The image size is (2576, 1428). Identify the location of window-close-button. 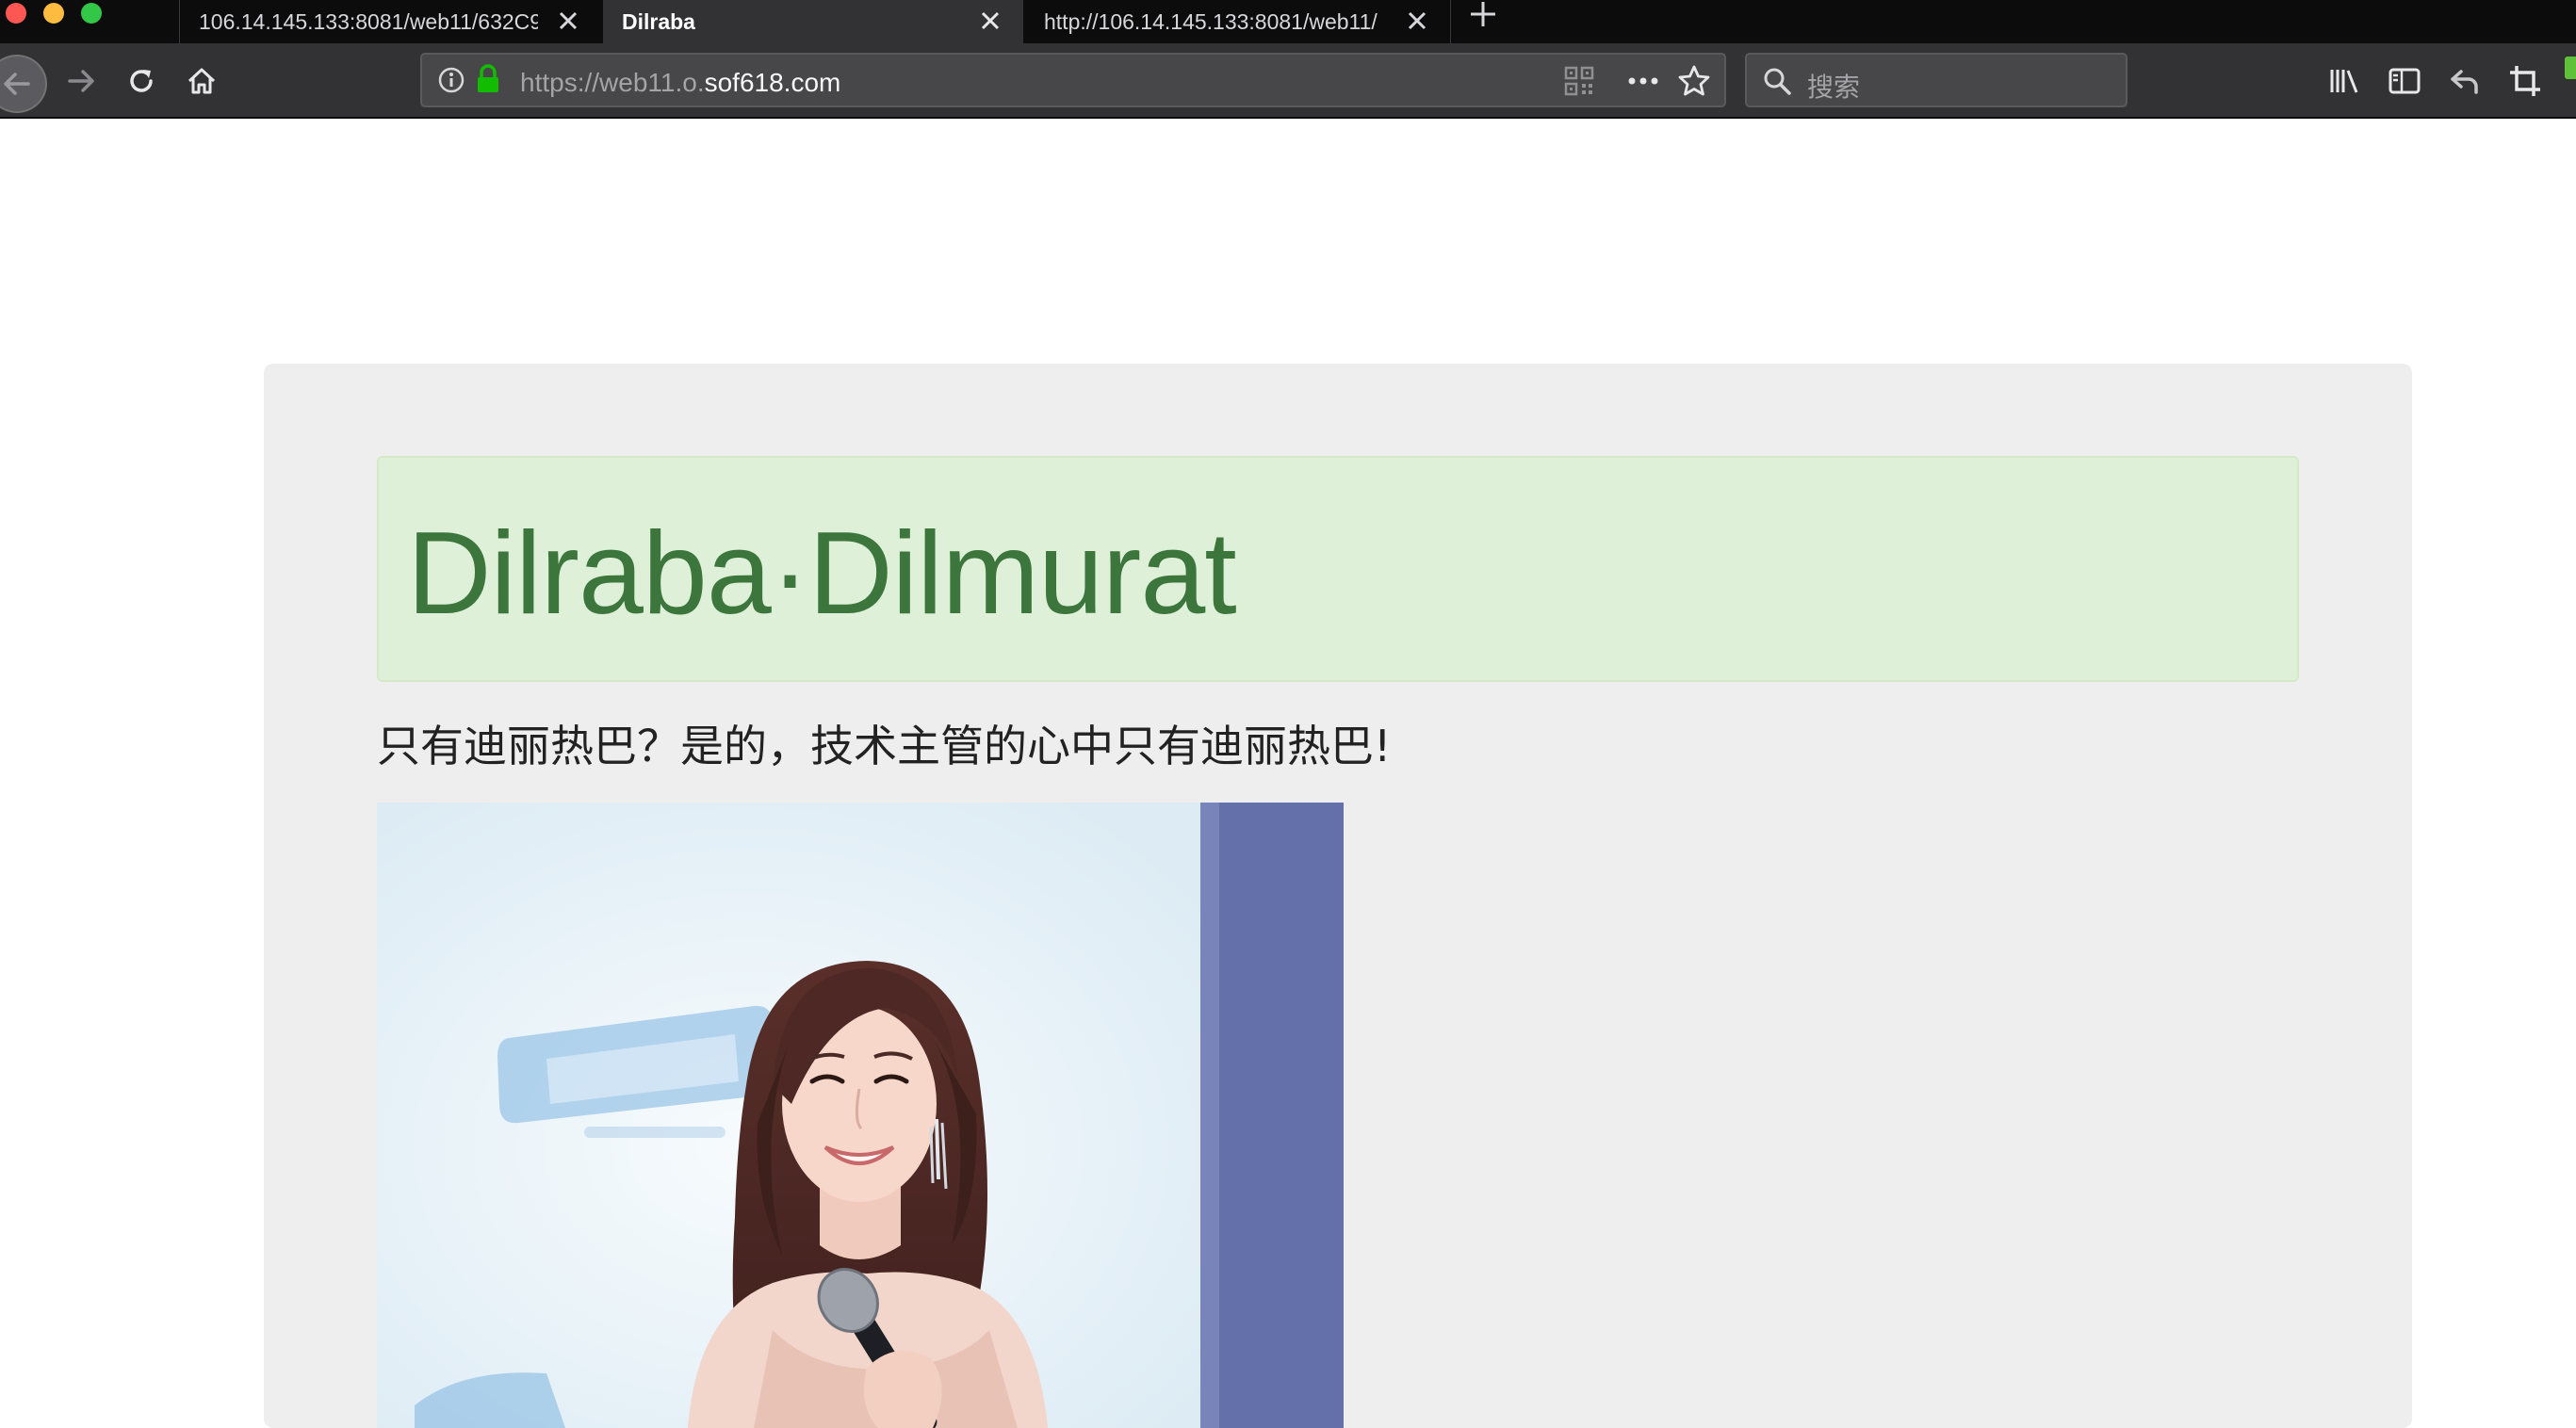
(16, 13).